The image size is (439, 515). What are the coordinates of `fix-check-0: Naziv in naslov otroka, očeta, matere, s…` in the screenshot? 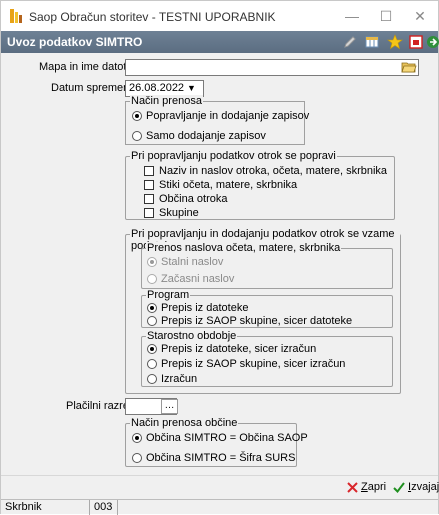 It's located at (265, 171).